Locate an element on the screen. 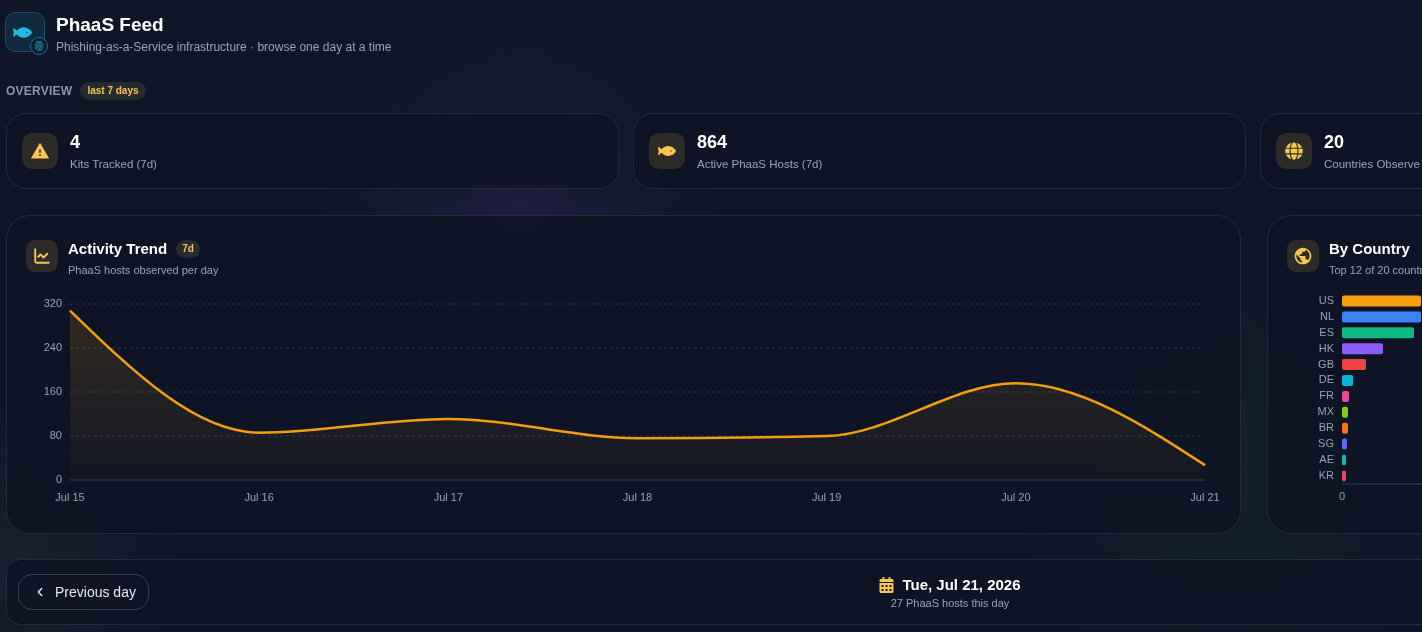 The width and height of the screenshot is (1422, 632). stat-label: Active PhaaS Hosts (7d) is located at coordinates (760, 164).